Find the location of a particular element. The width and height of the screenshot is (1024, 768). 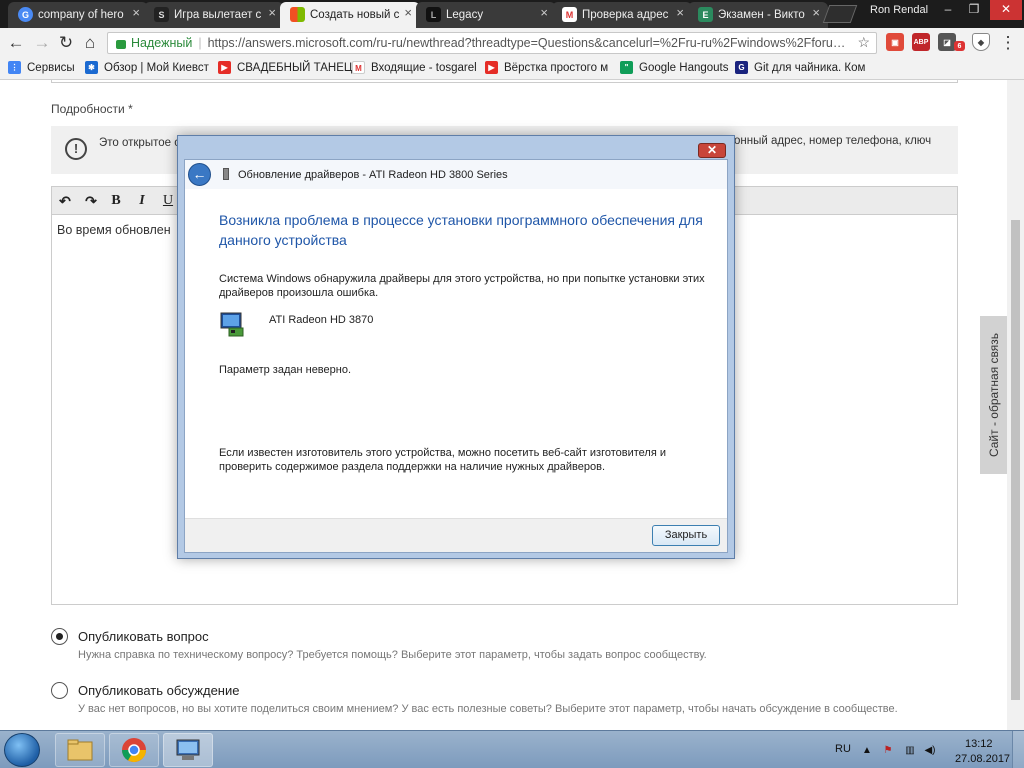

chrome-icon: G is located at coordinates (25, 14).